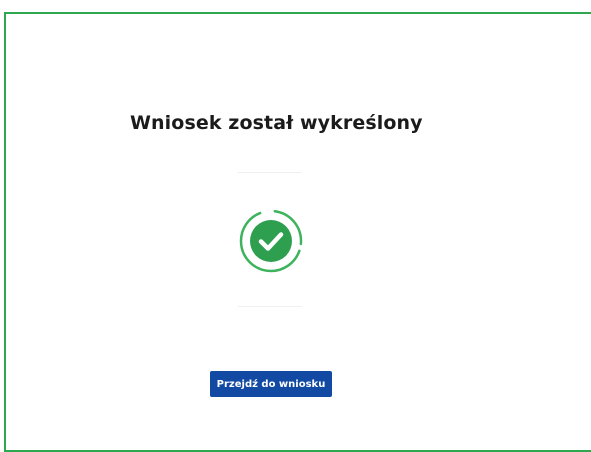  Describe the element at coordinates (270, 306) in the screenshot. I see `divider-bottom` at that location.